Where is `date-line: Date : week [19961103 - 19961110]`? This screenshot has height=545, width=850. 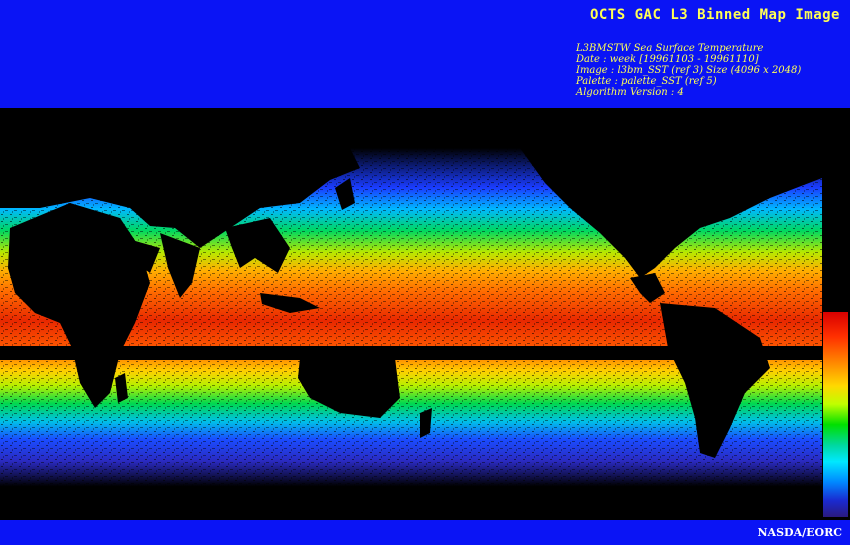 date-line: Date : week [19961103 - 19961110] is located at coordinates (667, 59).